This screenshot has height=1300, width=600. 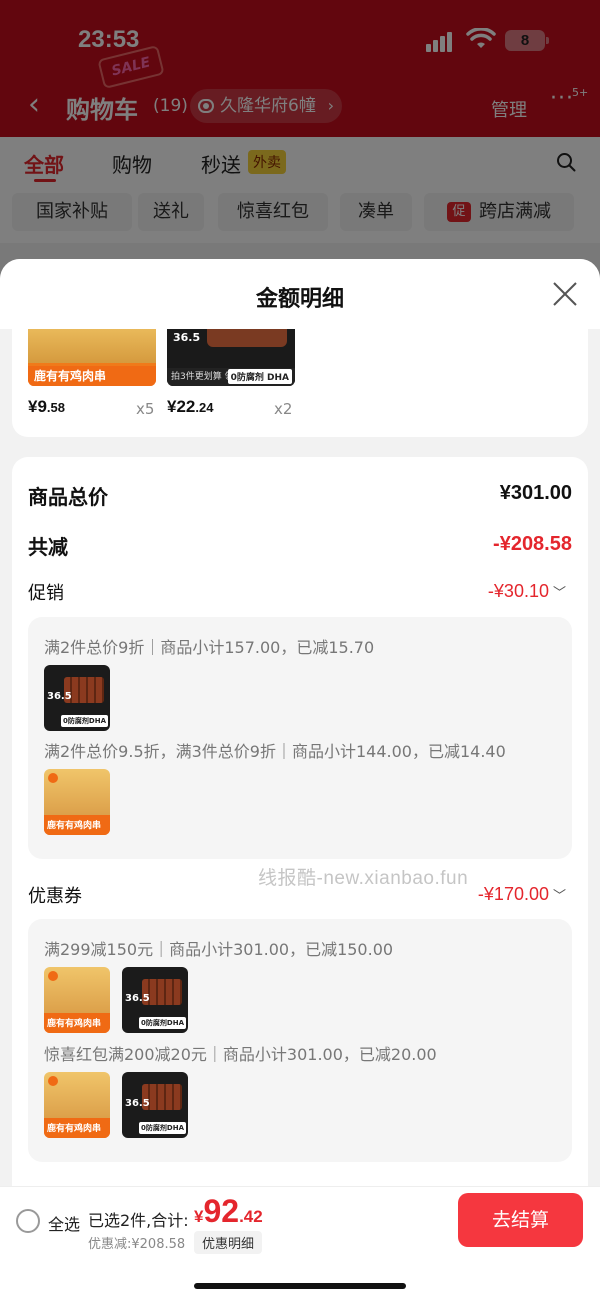 What do you see at coordinates (283, 409) in the screenshot?
I see `product-qty: x2` at bounding box center [283, 409].